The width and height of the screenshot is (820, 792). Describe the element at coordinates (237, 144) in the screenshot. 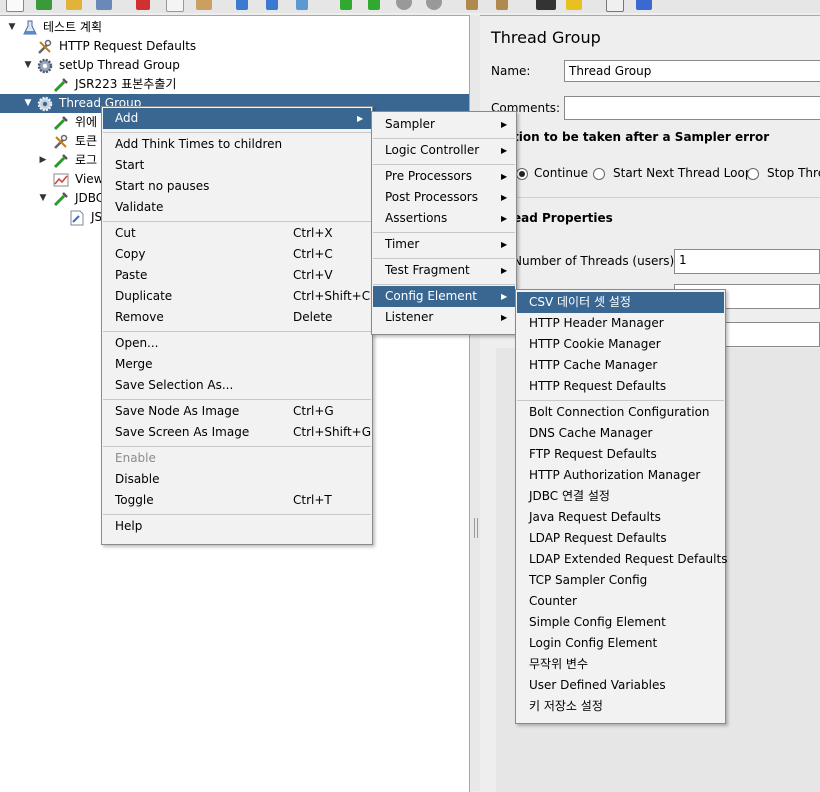

I see `menu-item-add-think-times: Add Think Times to children` at that location.